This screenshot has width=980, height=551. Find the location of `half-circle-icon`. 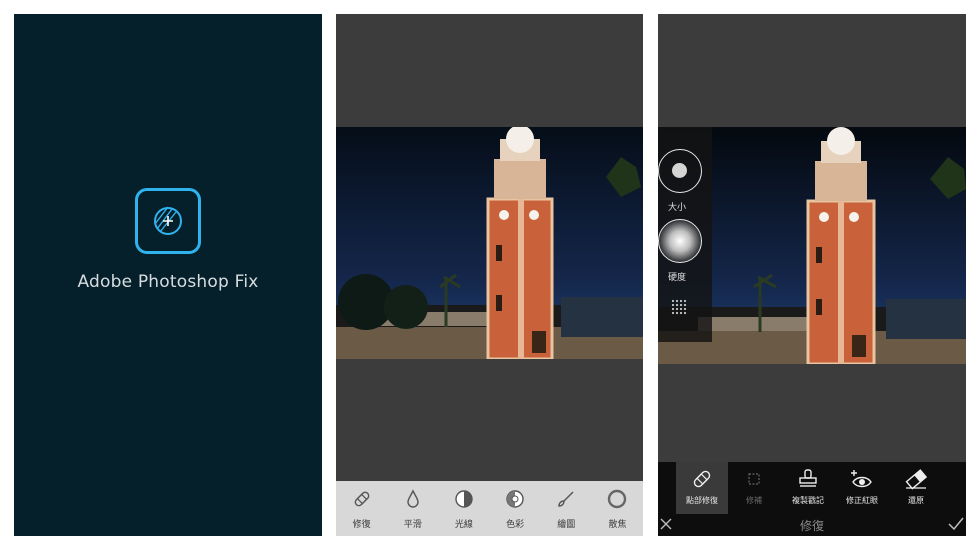

half-circle-icon is located at coordinates (464, 499).